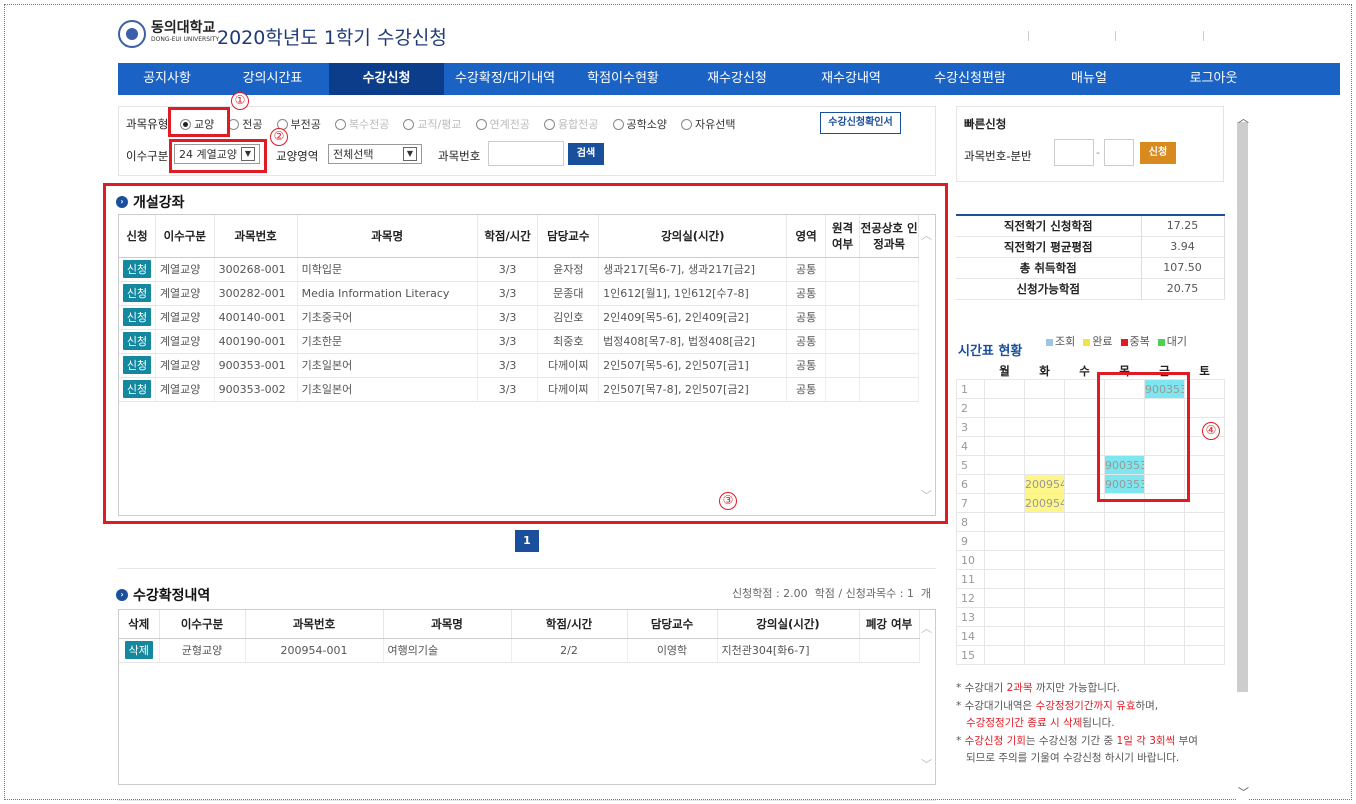 The height and width of the screenshot is (804, 1356). What do you see at coordinates (737, 79) in the screenshot?
I see `nav-item: 재수강신청` at bounding box center [737, 79].